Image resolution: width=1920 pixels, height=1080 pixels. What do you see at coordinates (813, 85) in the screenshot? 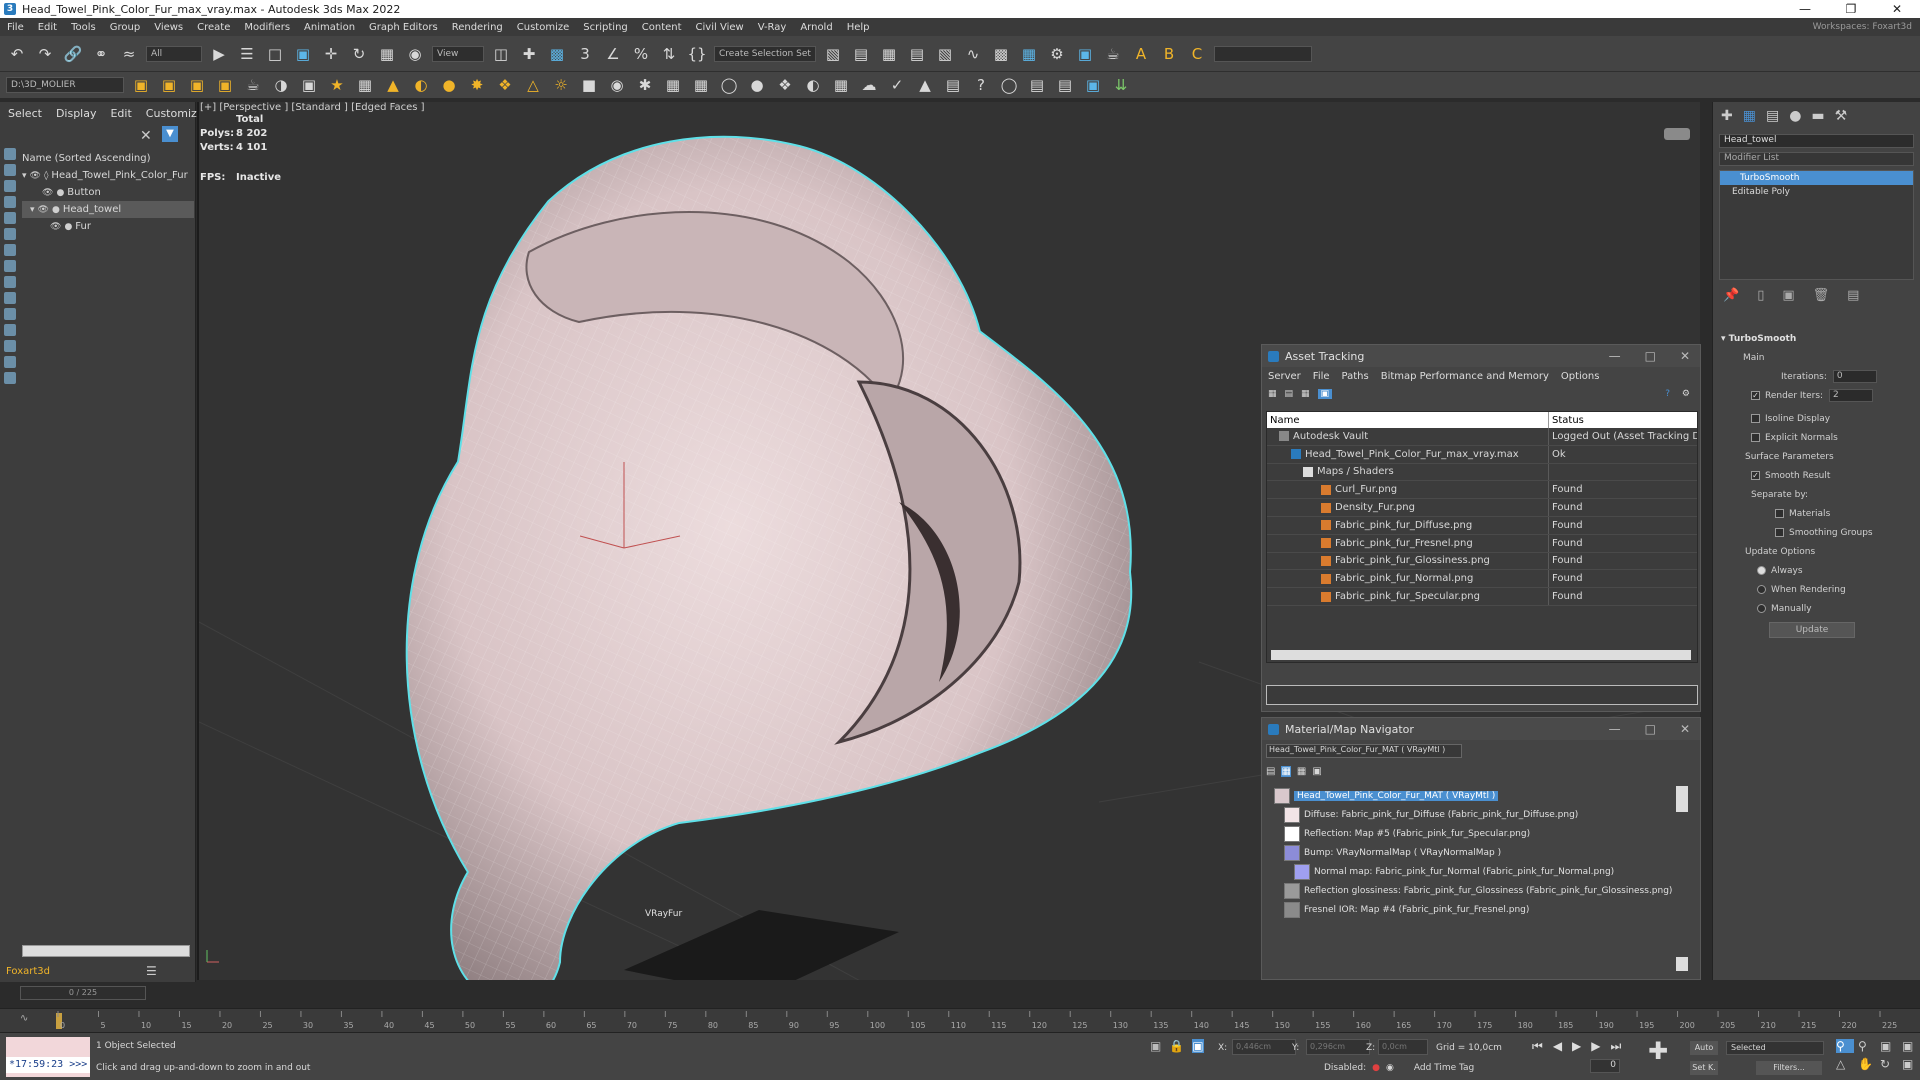
I see `lister-icon: ◐` at bounding box center [813, 85].